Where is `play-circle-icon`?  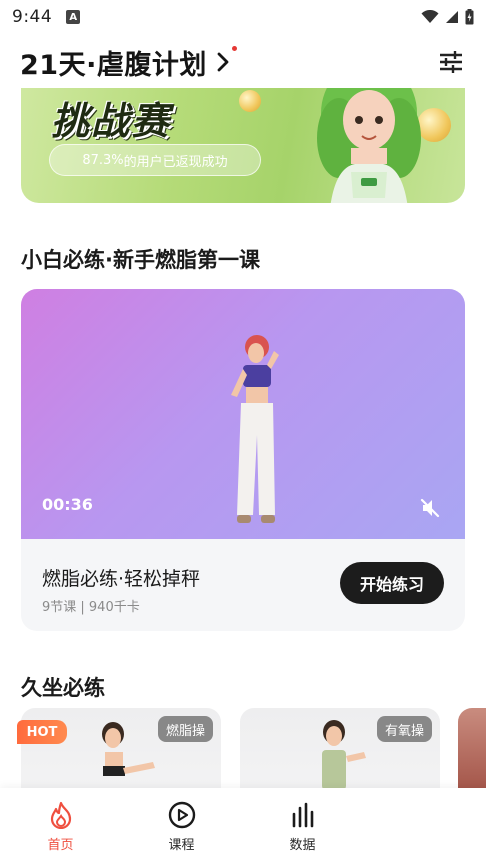
play-circle-icon is located at coordinates (182, 815).